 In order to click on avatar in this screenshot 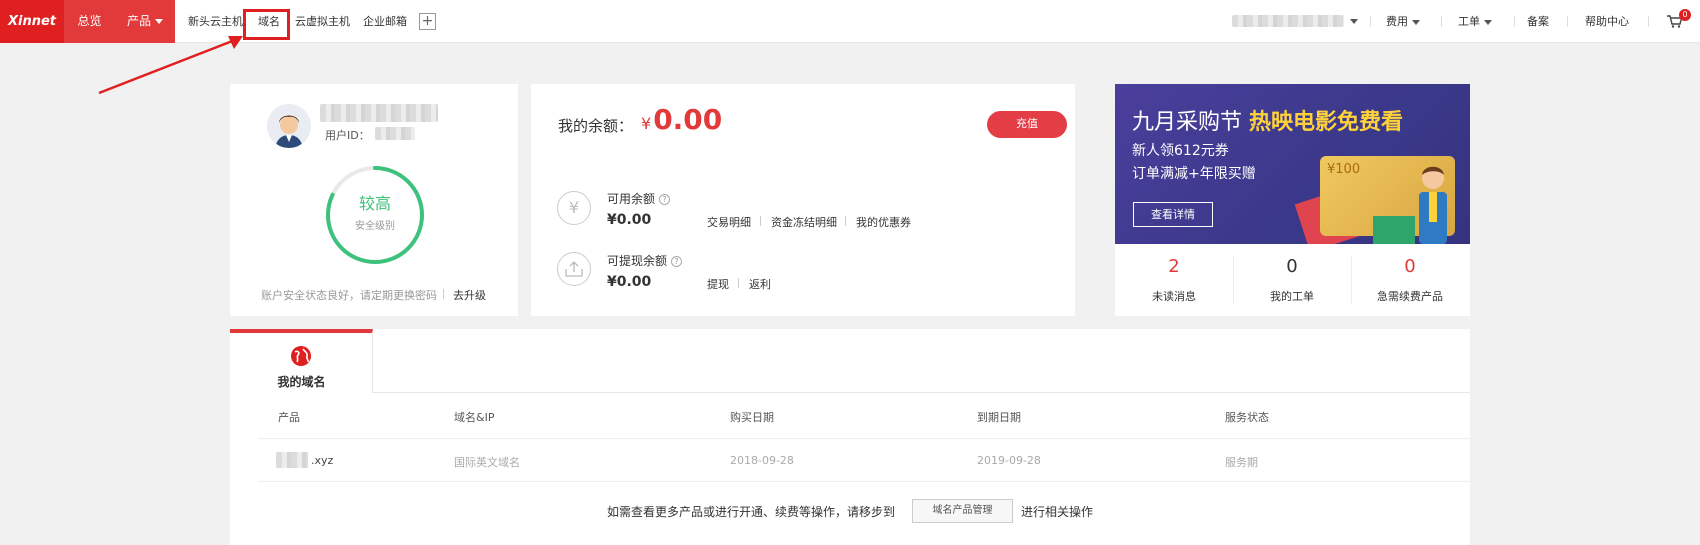, I will do `click(289, 126)`.